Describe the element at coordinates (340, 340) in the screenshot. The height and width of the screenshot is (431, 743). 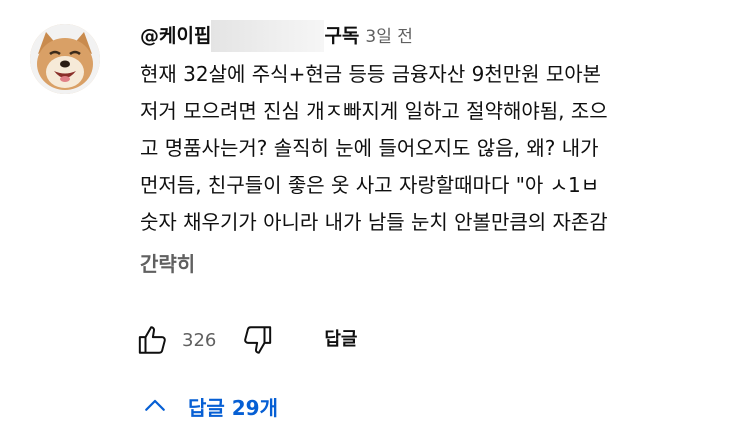
I see `reply-button: 답글` at that location.